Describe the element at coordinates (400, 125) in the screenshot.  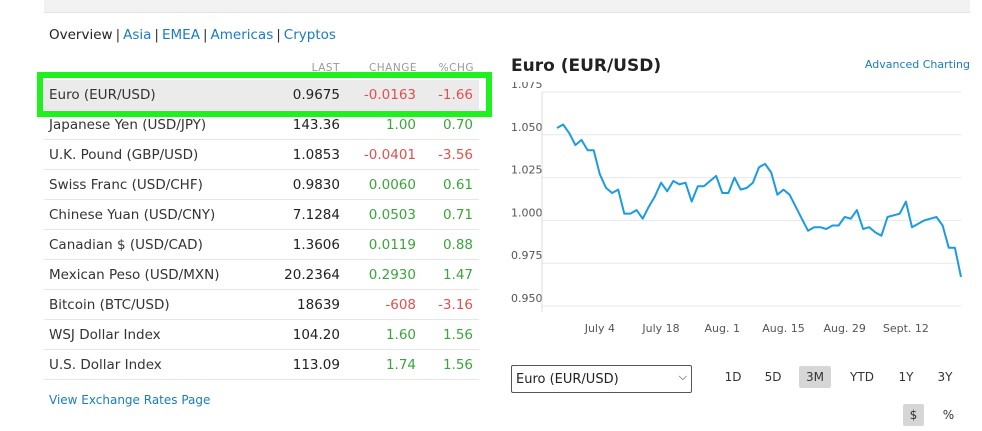
I see `change-value: 1.00` at that location.